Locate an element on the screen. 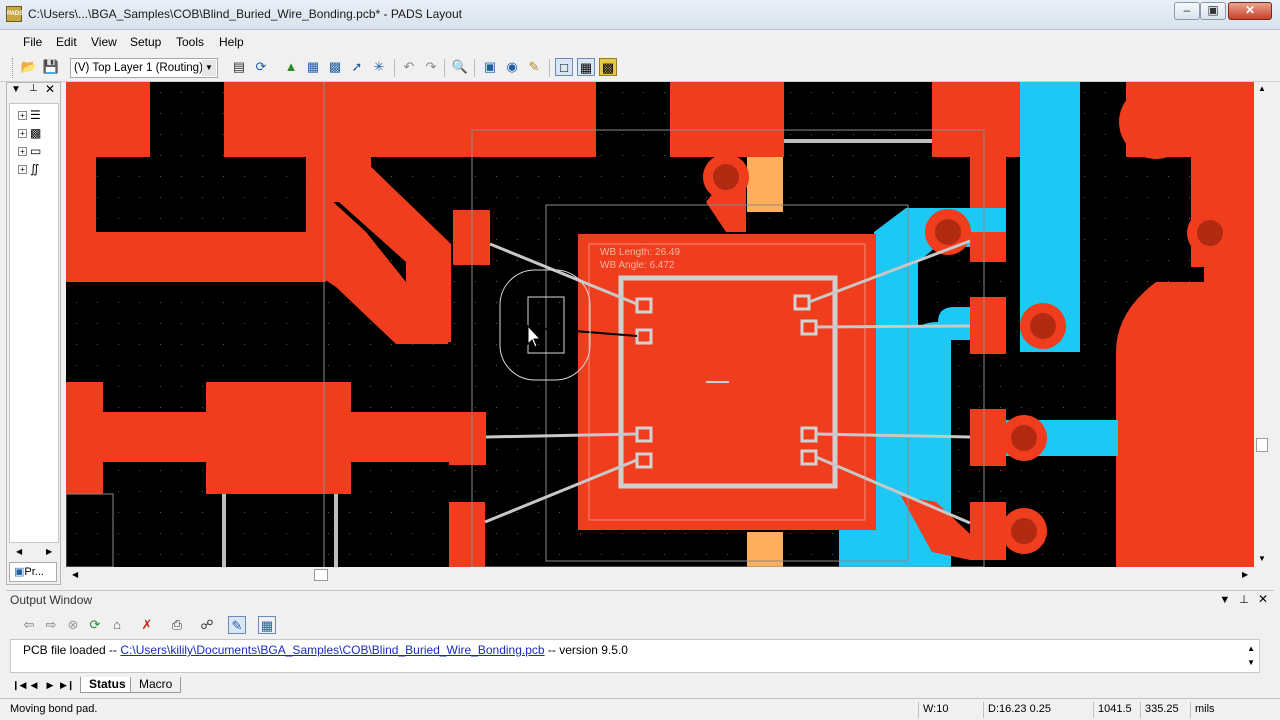 Image resolution: width=1280 pixels, height=720 pixels. layer-select: (V) Top Layer 1 (Routing) ▼ is located at coordinates (144, 68).